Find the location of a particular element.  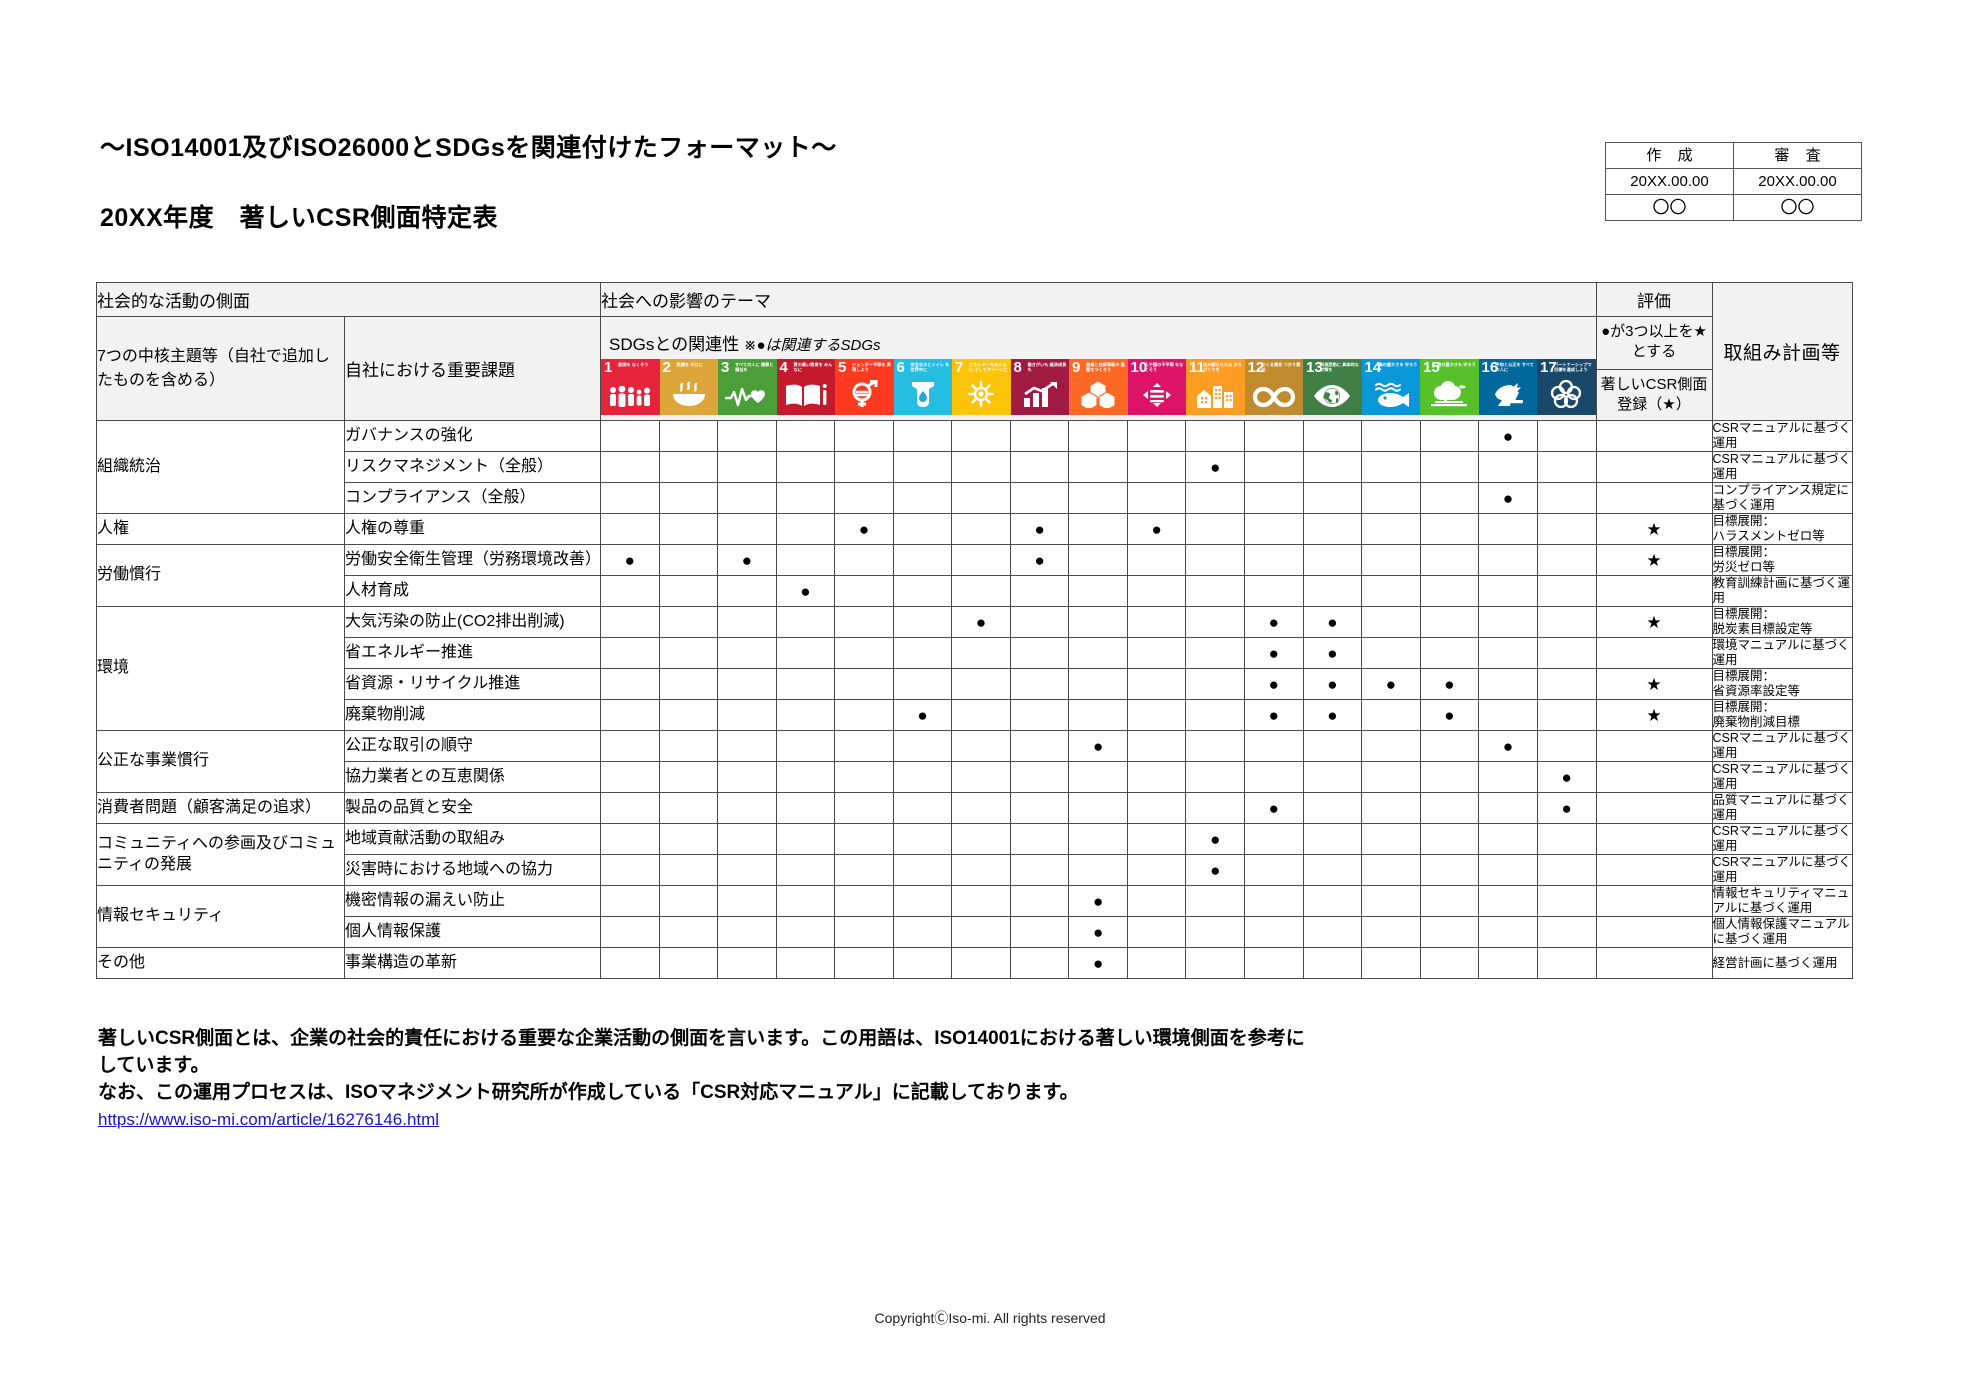

approval-date-row: 20XX.00.00 20XX.00.00 is located at coordinates (1733, 181).